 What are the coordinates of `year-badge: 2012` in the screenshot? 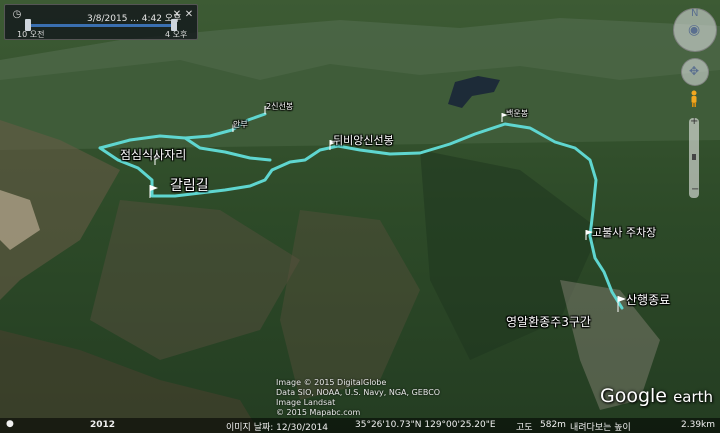 It's located at (103, 425).